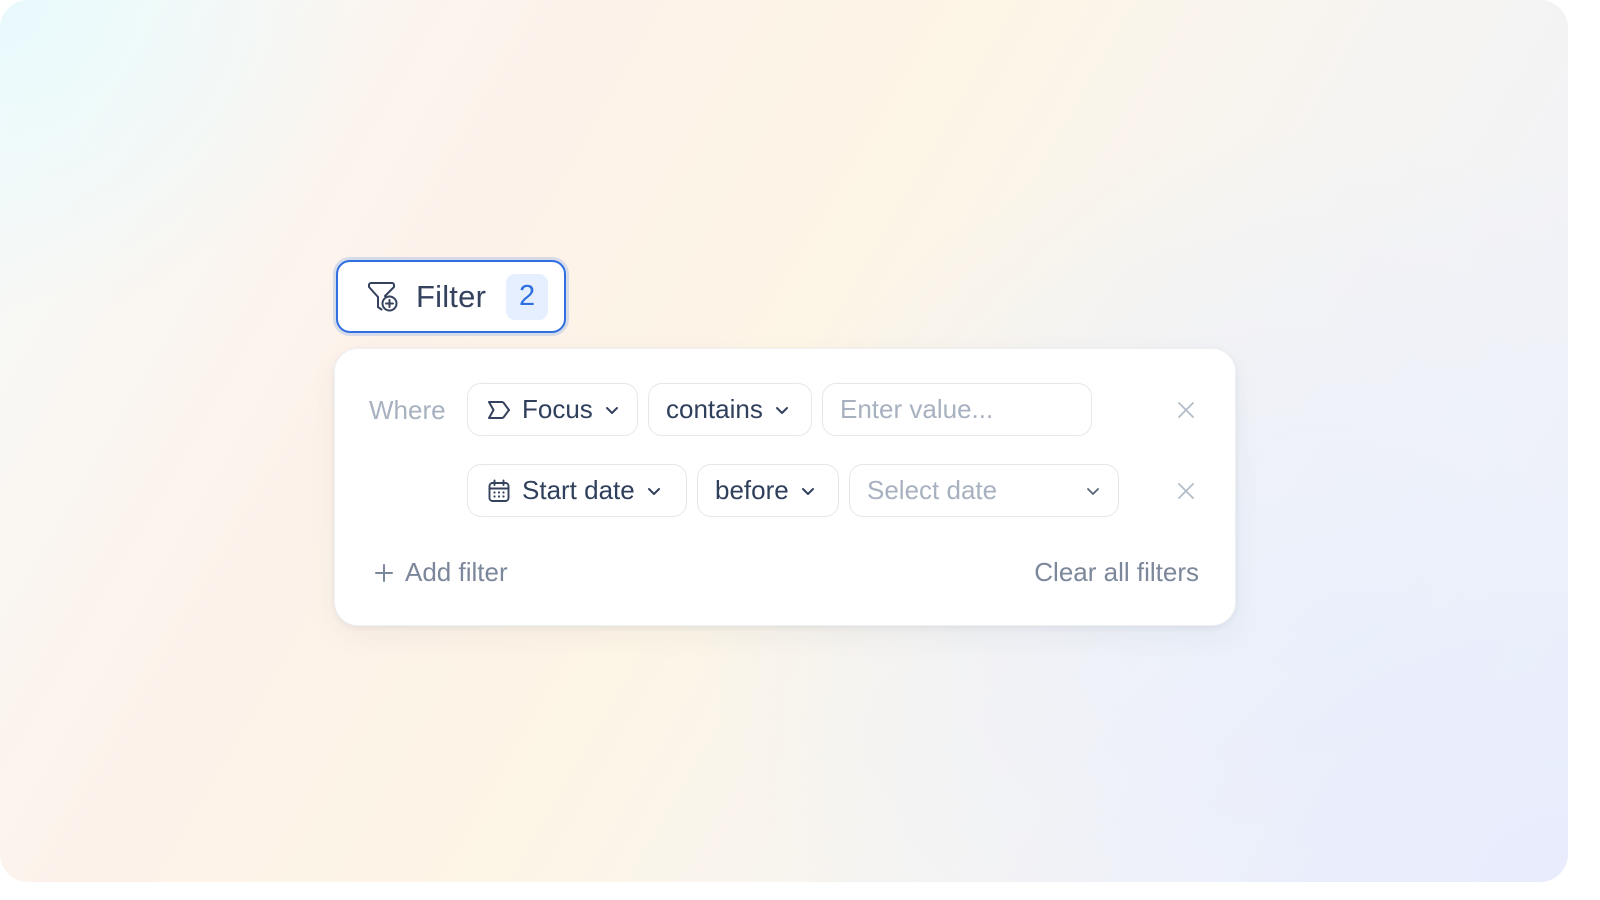 The image size is (1600, 900). I want to click on field-label: Focus, so click(557, 409).